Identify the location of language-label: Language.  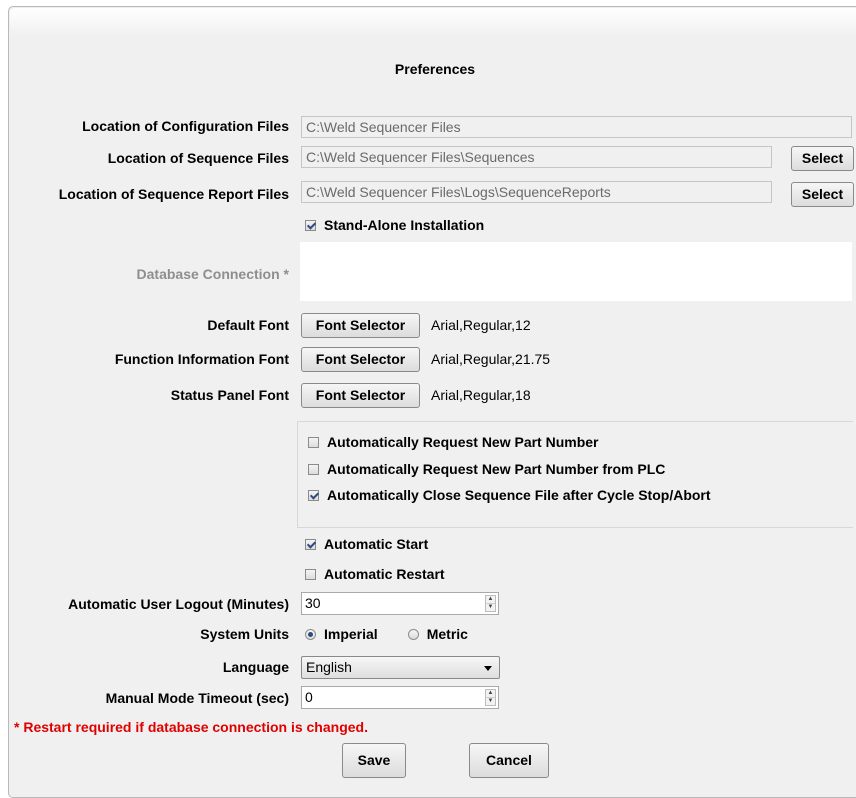
(255, 667).